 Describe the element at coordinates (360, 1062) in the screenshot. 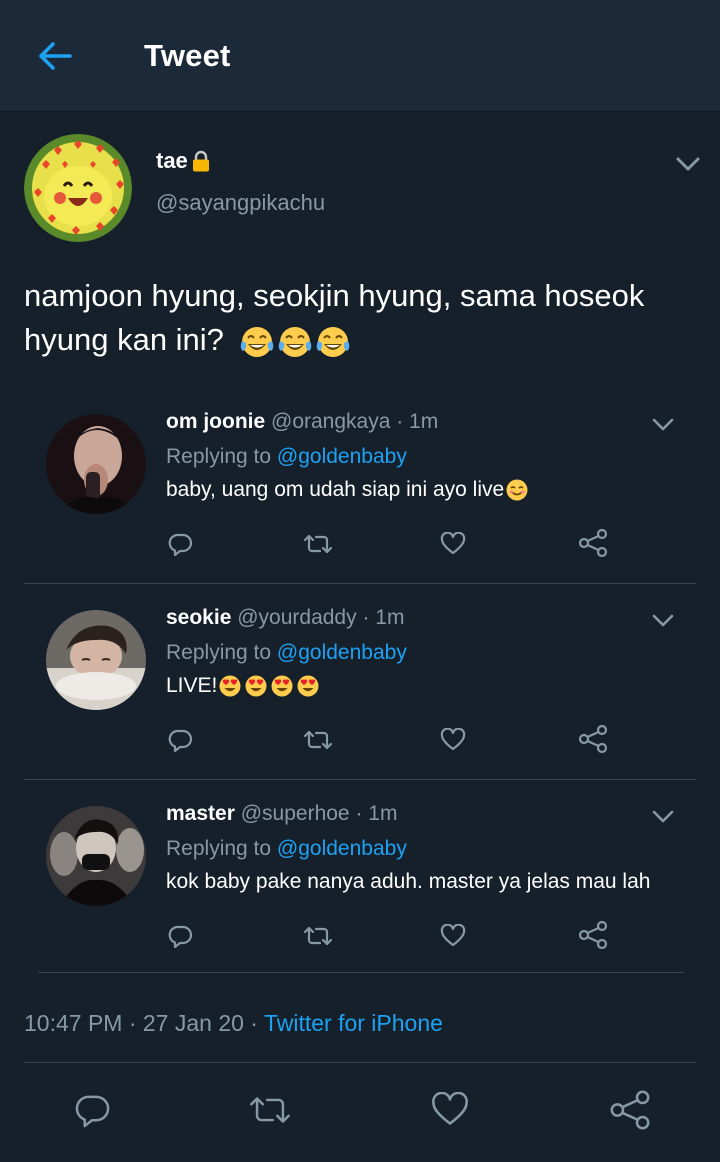

I see `timestamp-divider` at that location.